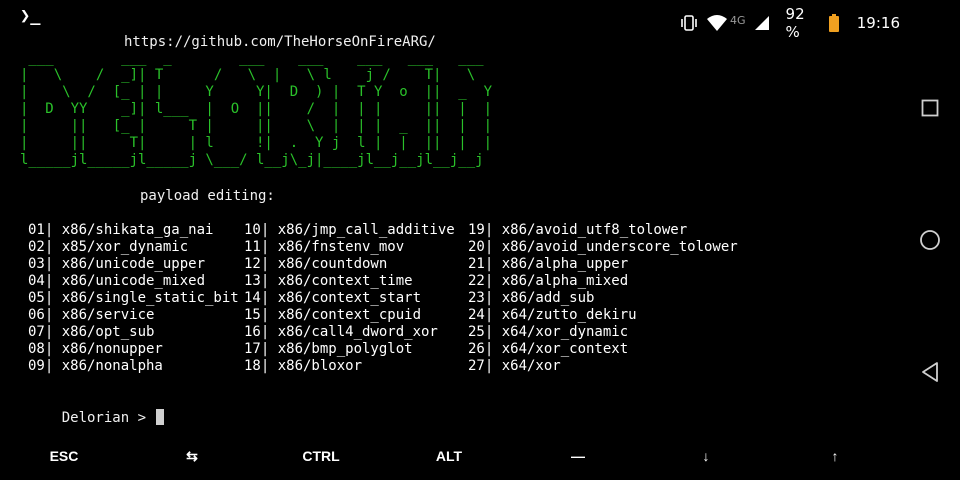  What do you see at coordinates (108, 247) in the screenshot?
I see `payload-item: 02| x85/xor_dynamic` at bounding box center [108, 247].